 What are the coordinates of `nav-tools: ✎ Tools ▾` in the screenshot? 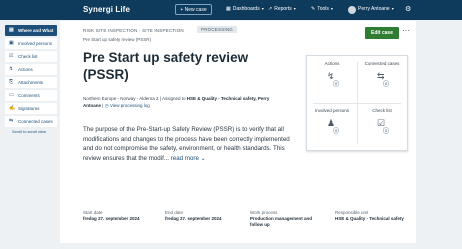 It's located at (322, 9).